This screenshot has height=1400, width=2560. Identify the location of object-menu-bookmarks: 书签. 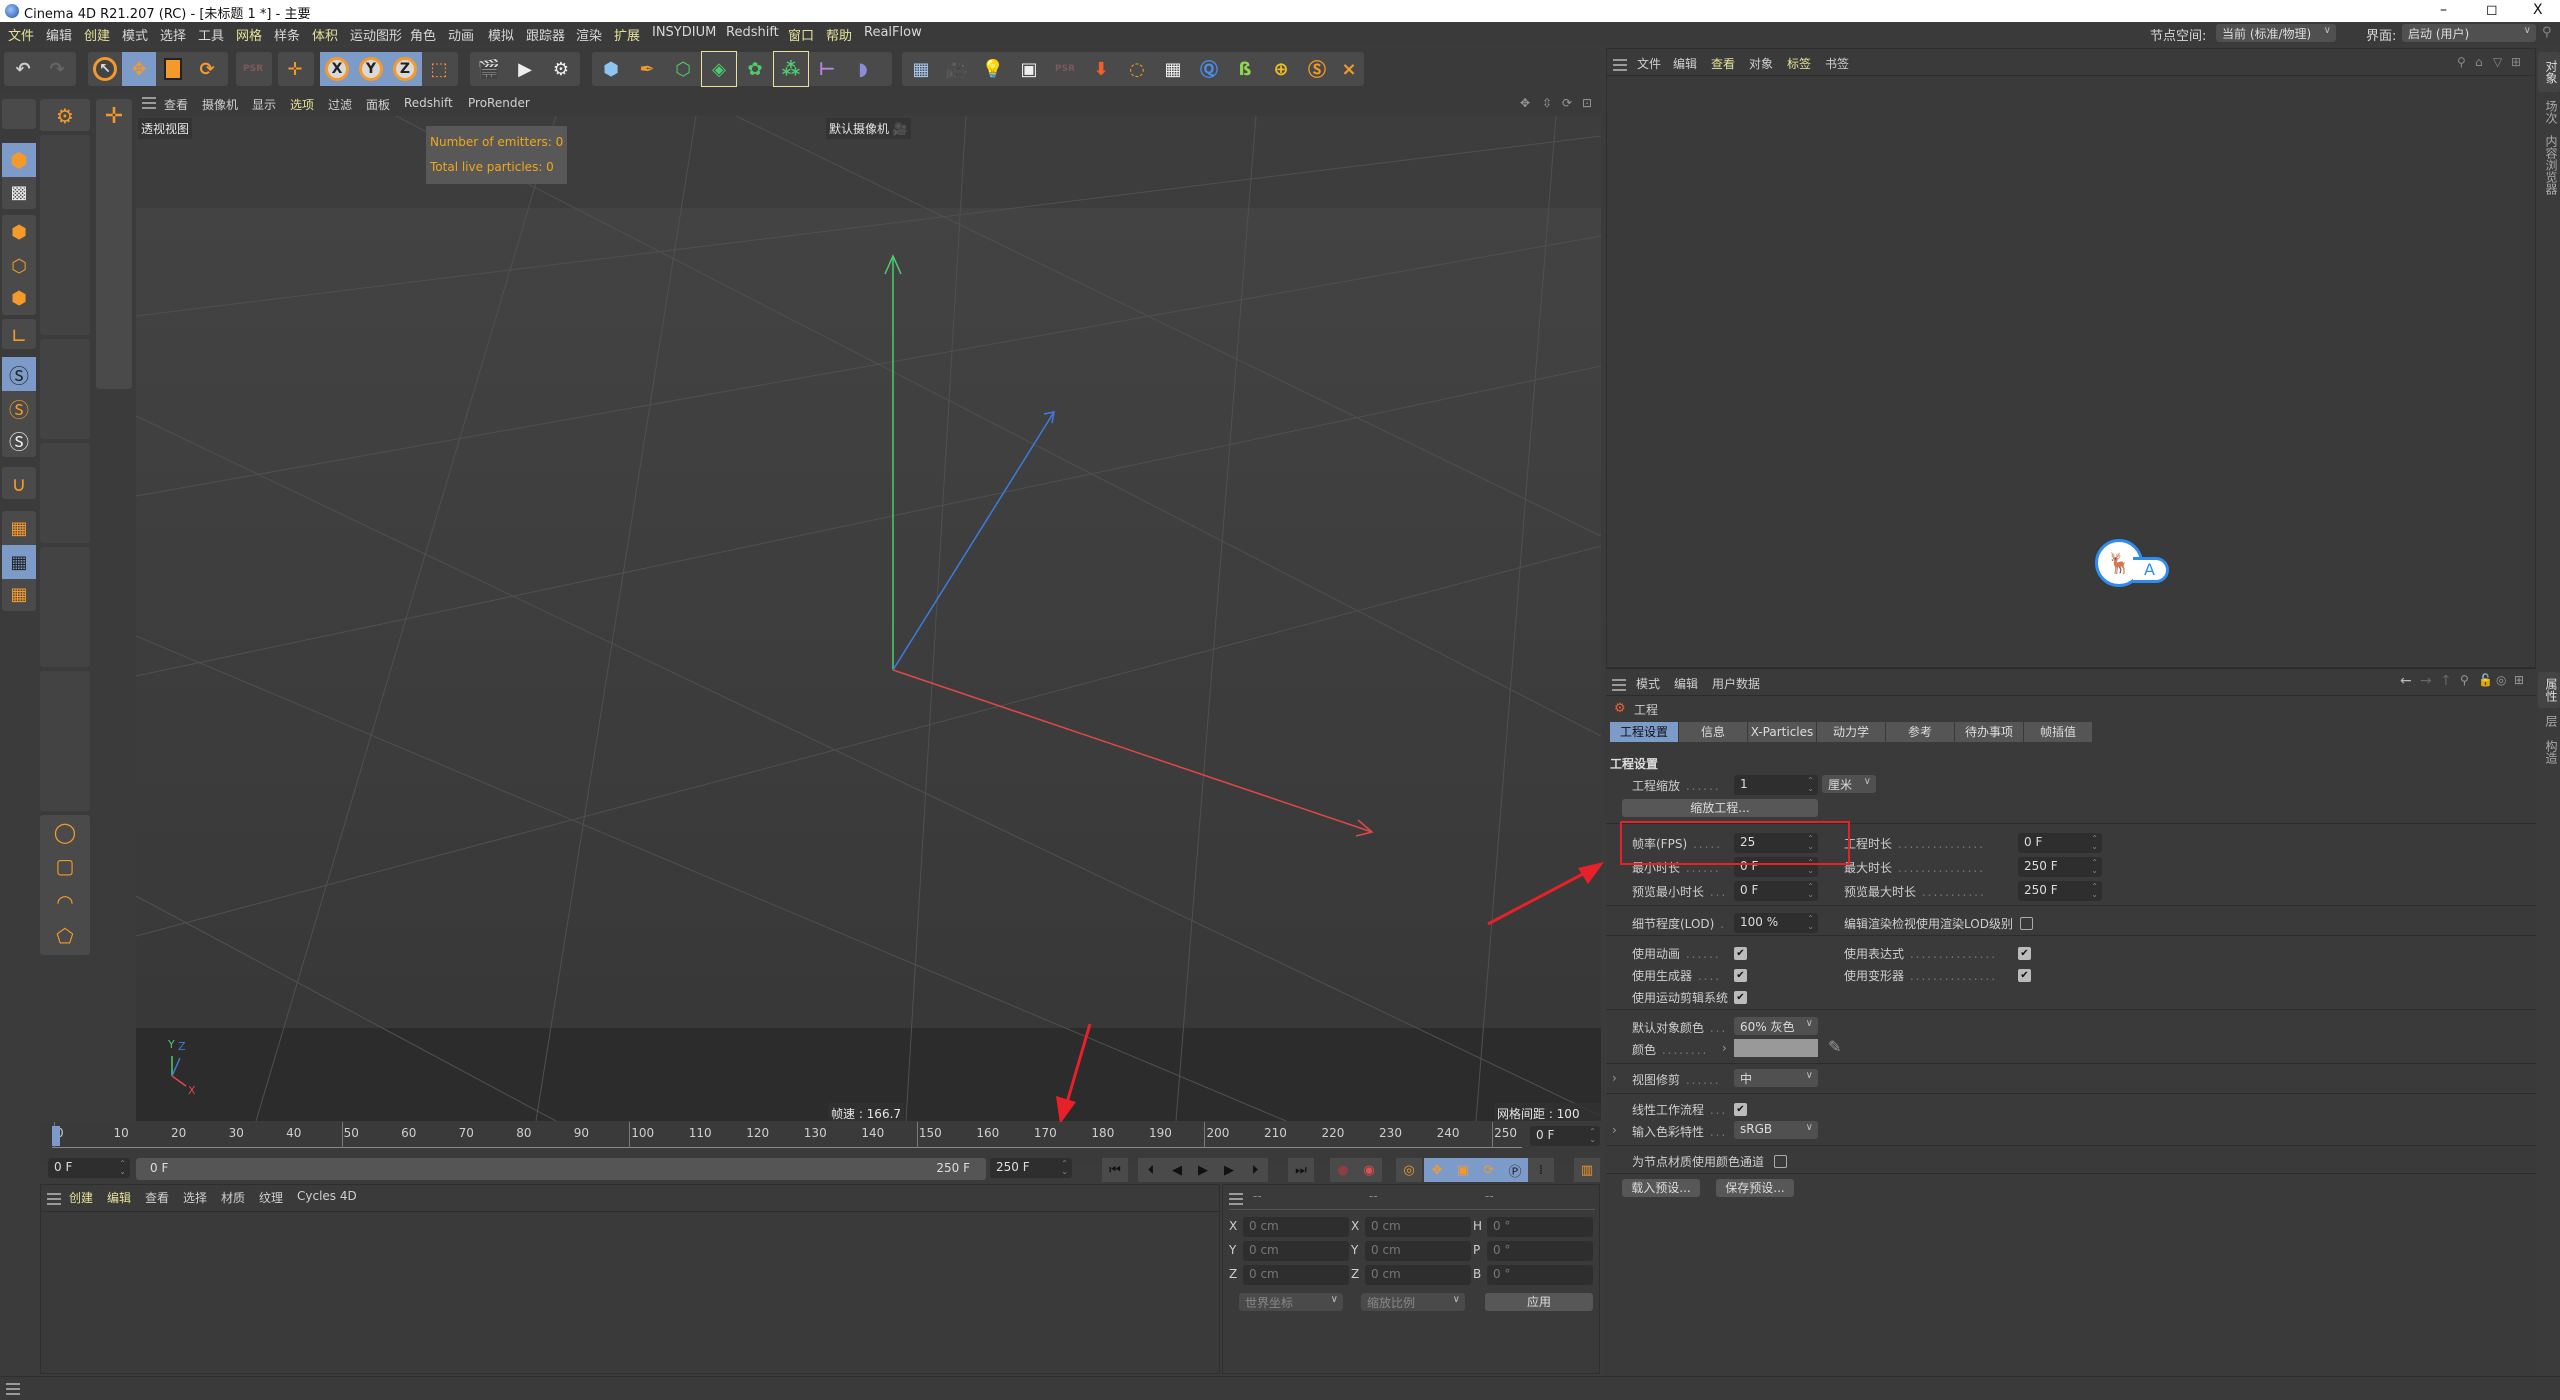
(1837, 63).